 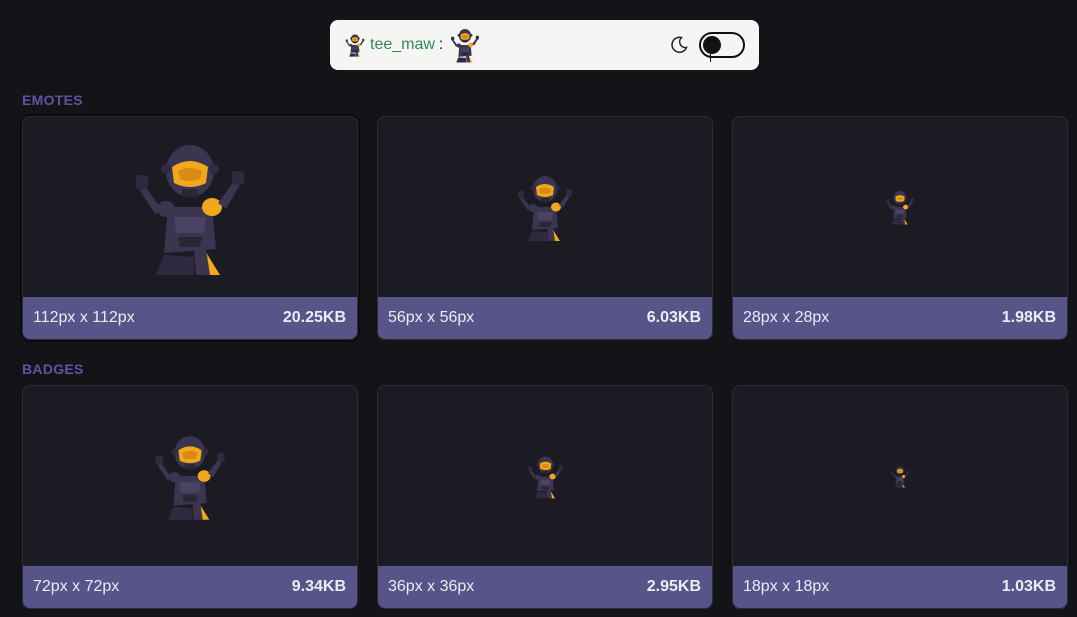 What do you see at coordinates (52, 100) in the screenshot?
I see `section-title-emotes: EMOTES` at bounding box center [52, 100].